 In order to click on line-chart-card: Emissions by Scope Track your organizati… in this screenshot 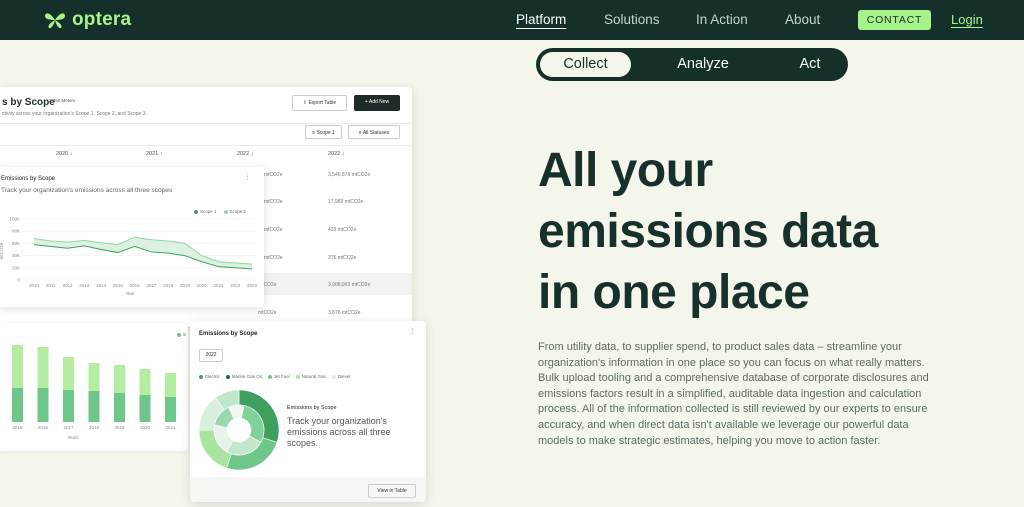, I will do `click(132, 237)`.